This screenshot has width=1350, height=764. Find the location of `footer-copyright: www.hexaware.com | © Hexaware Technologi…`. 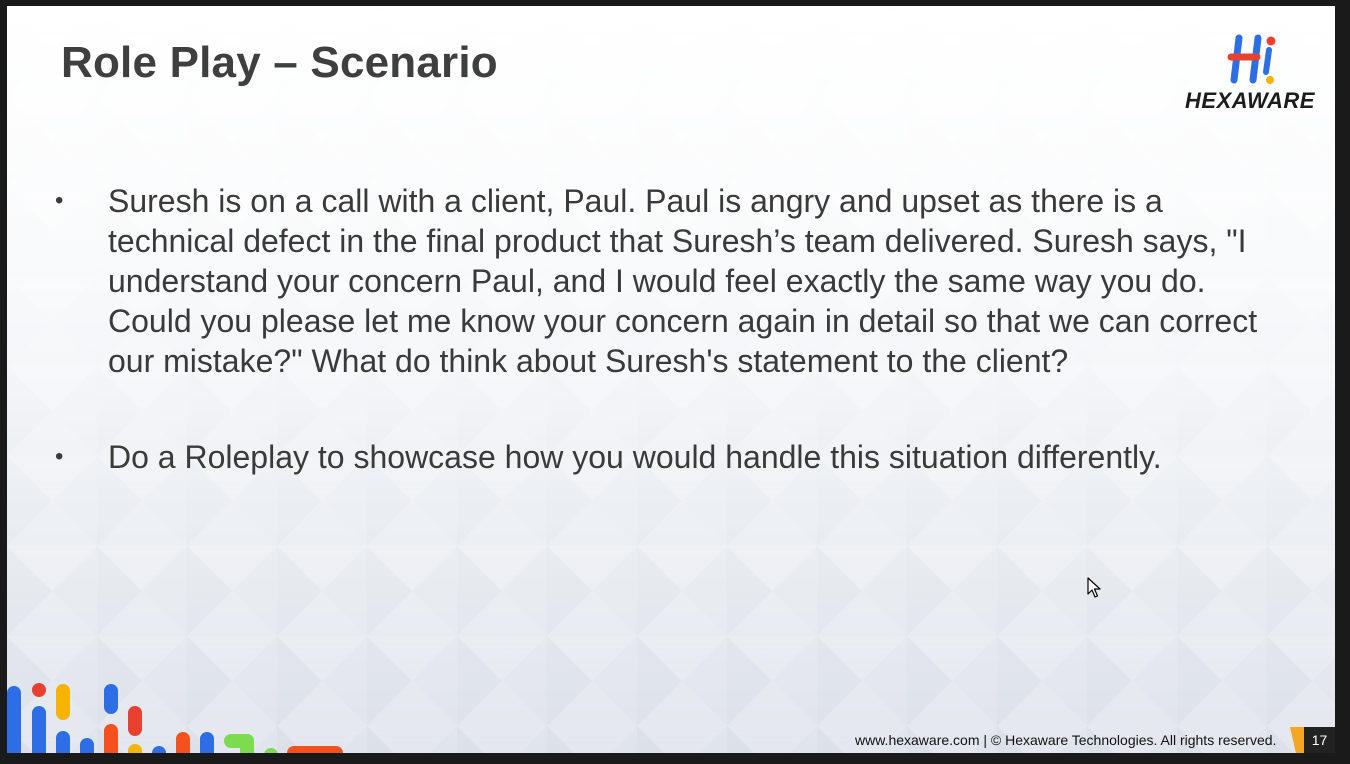

footer-copyright: www.hexaware.com | © Hexaware Technologi… is located at coordinates (1066, 740).